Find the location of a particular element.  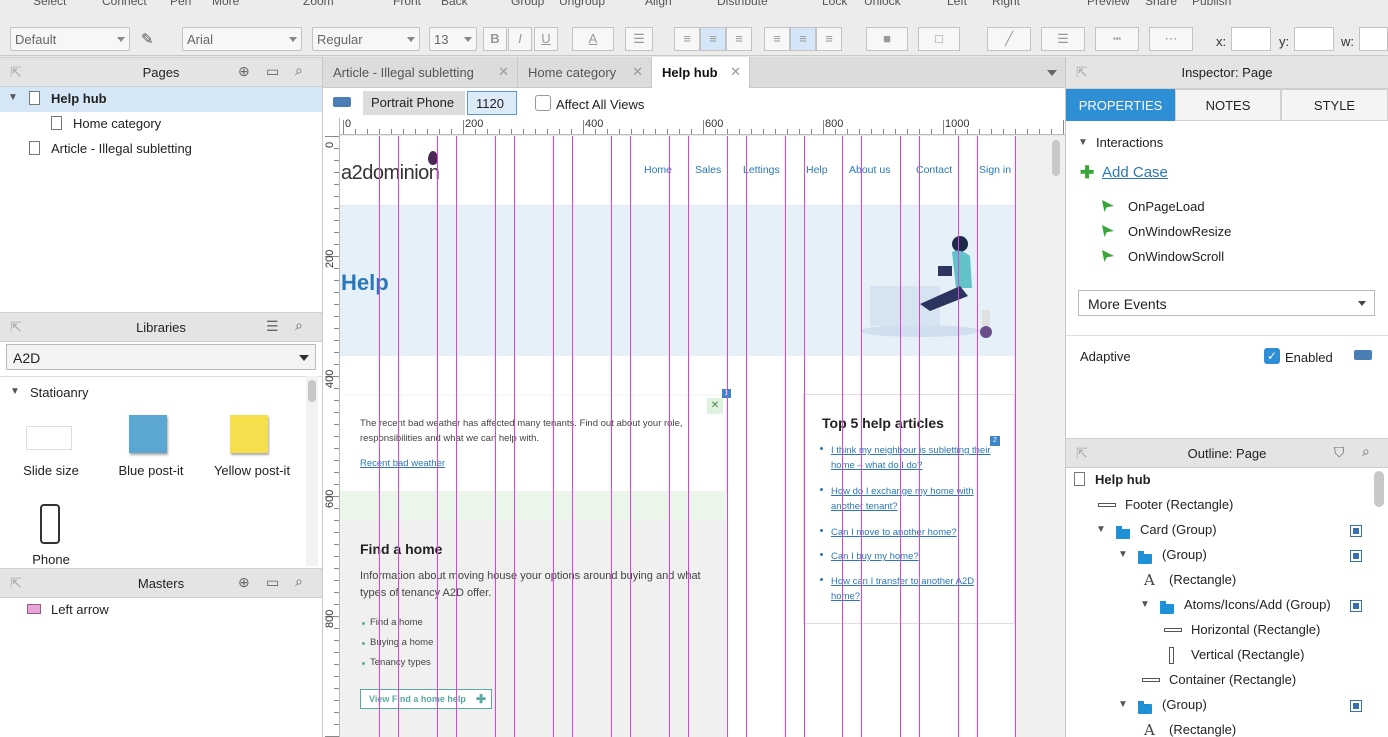

align-top-icon: ≡ is located at coordinates (777, 39).